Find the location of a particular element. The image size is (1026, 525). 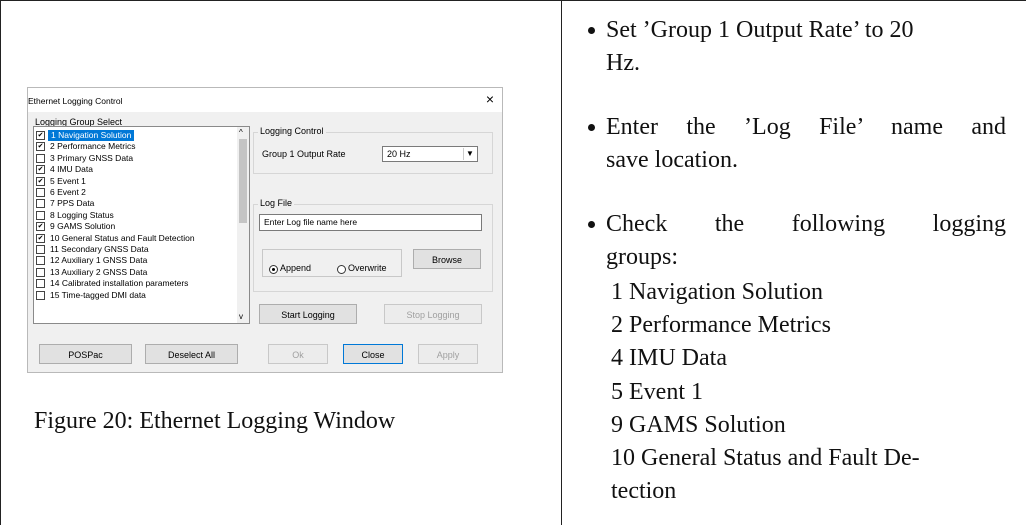

list-item-label: 9 GAMS Solution is located at coordinates (83, 226).